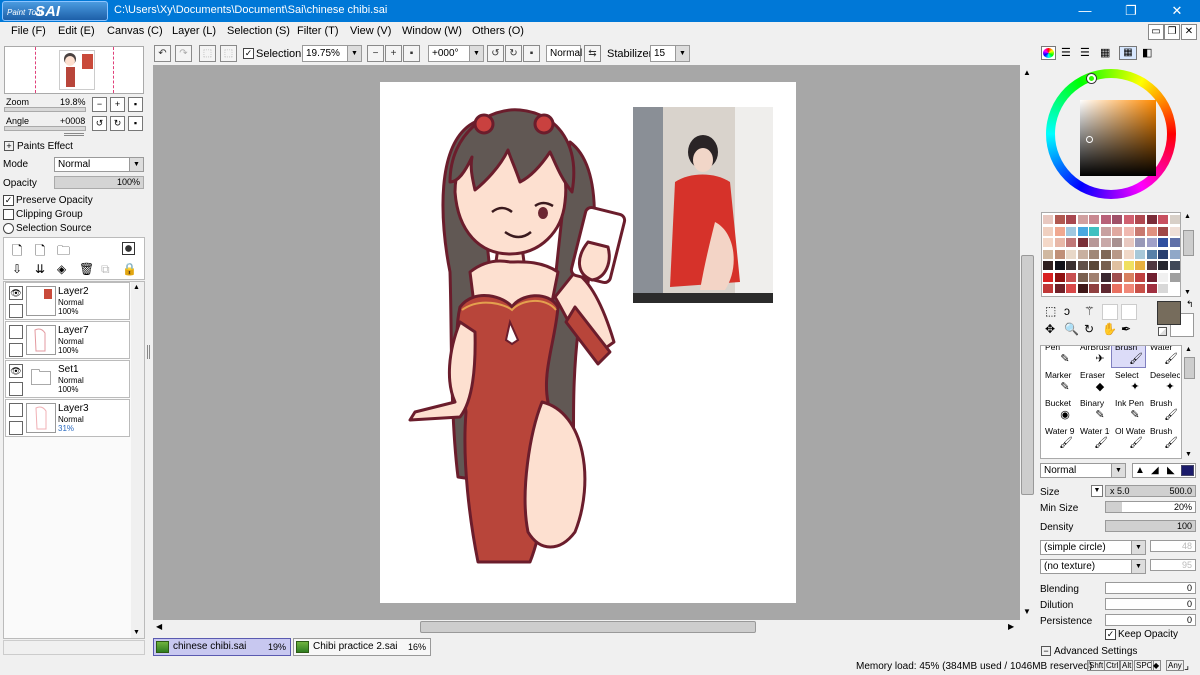 Image resolution: width=1200 pixels, height=675 pixels. What do you see at coordinates (1109, 329) in the screenshot?
I see `hand-icon: ✋` at bounding box center [1109, 329].